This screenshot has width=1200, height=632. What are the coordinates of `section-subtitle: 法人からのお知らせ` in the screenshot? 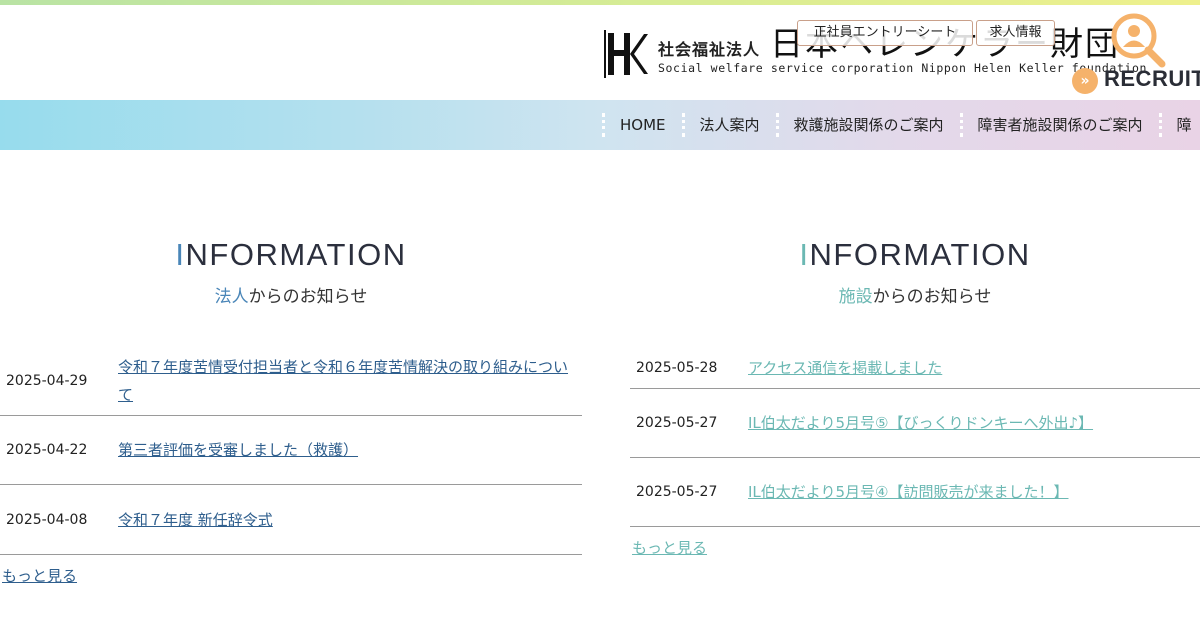 It's located at (291, 294).